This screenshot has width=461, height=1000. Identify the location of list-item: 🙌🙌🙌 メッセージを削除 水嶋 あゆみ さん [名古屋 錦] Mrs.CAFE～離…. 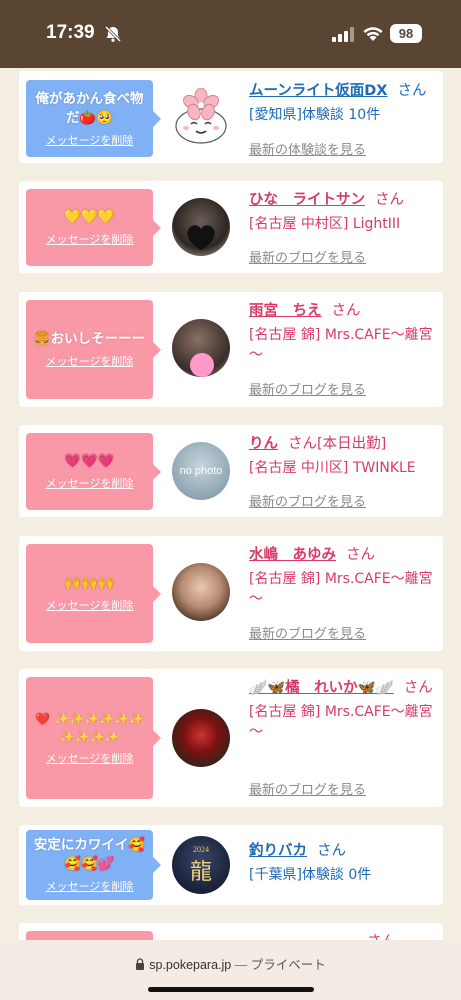
(231, 593).